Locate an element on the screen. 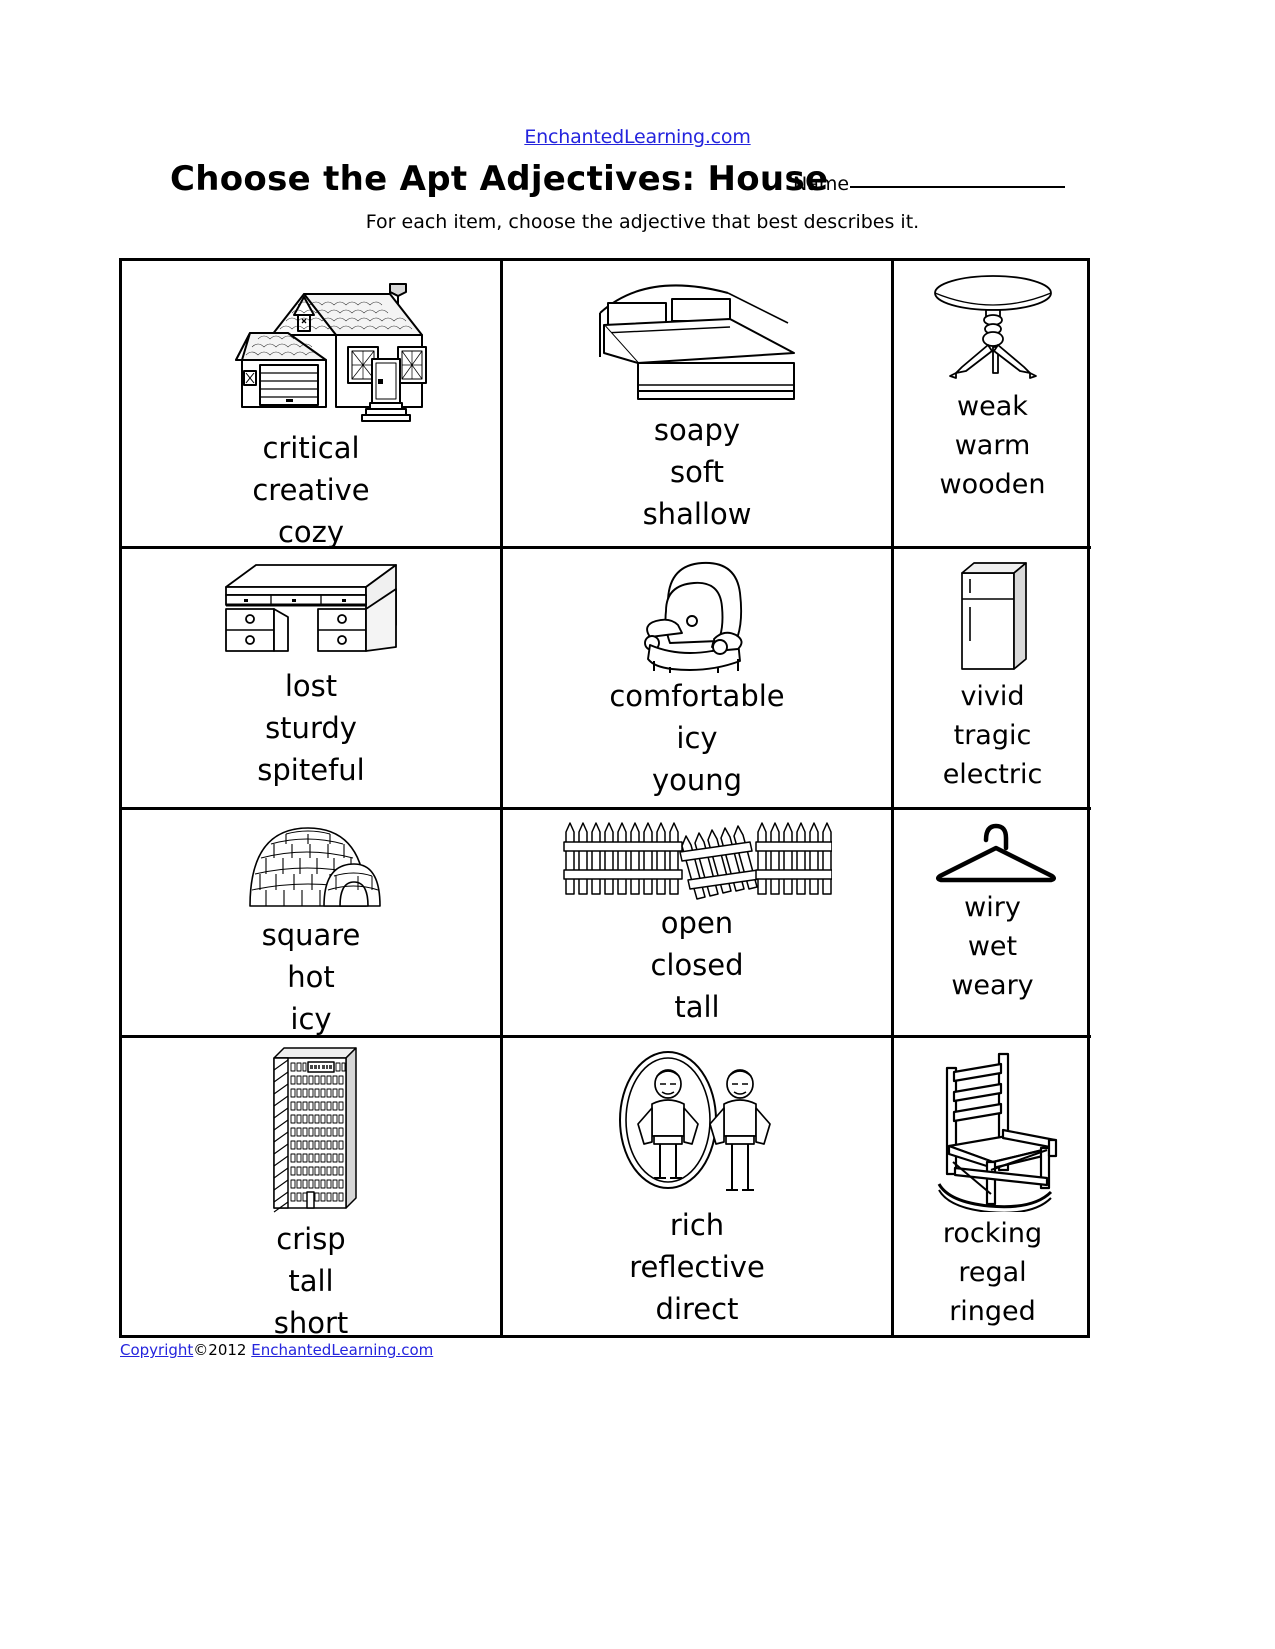 Image resolution: width=1275 pixels, height=1649 pixels. armchair-icon is located at coordinates (697, 614).